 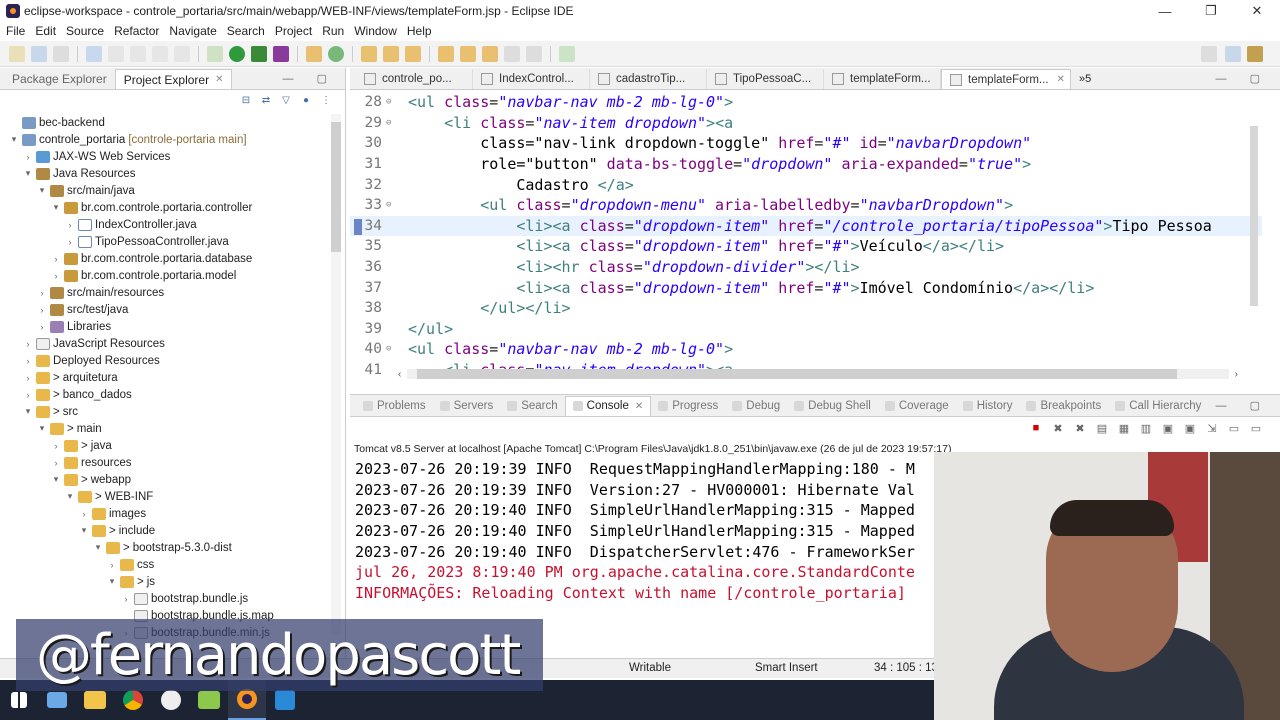 I want to click on code-line: 40 ⊖ <ul class="navbar-nav mb-2 mb-lg-0">, so click(x=806, y=349).